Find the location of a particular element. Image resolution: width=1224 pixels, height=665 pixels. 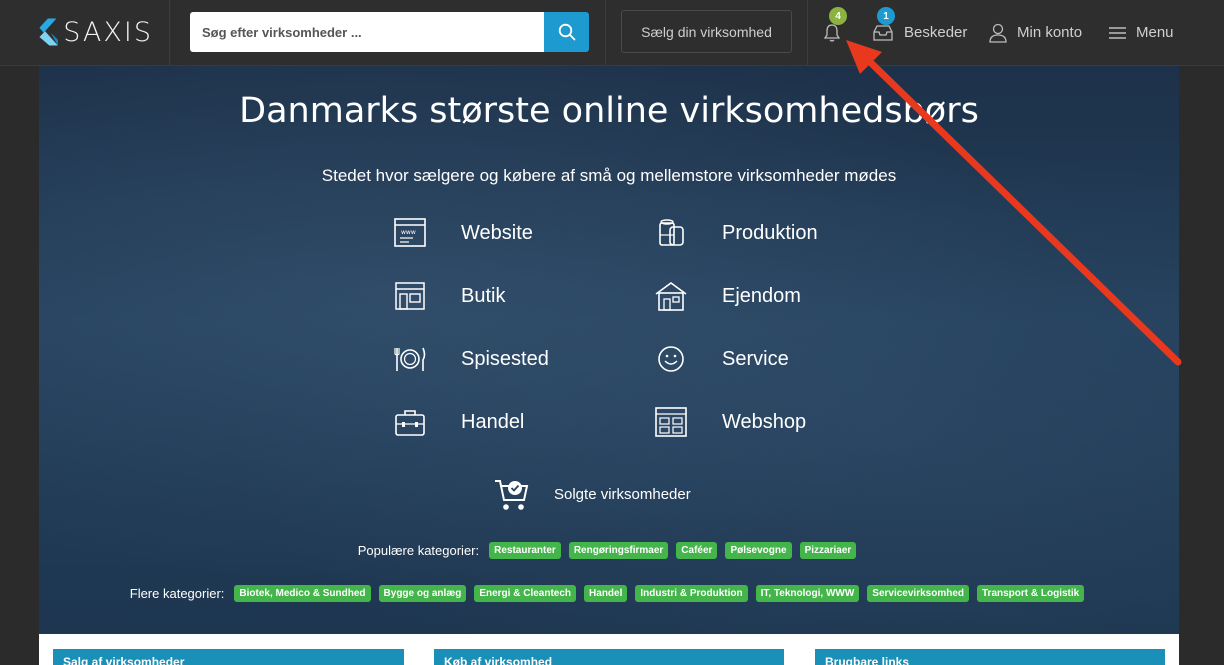

category-tag: Pizzariaer is located at coordinates (828, 550).